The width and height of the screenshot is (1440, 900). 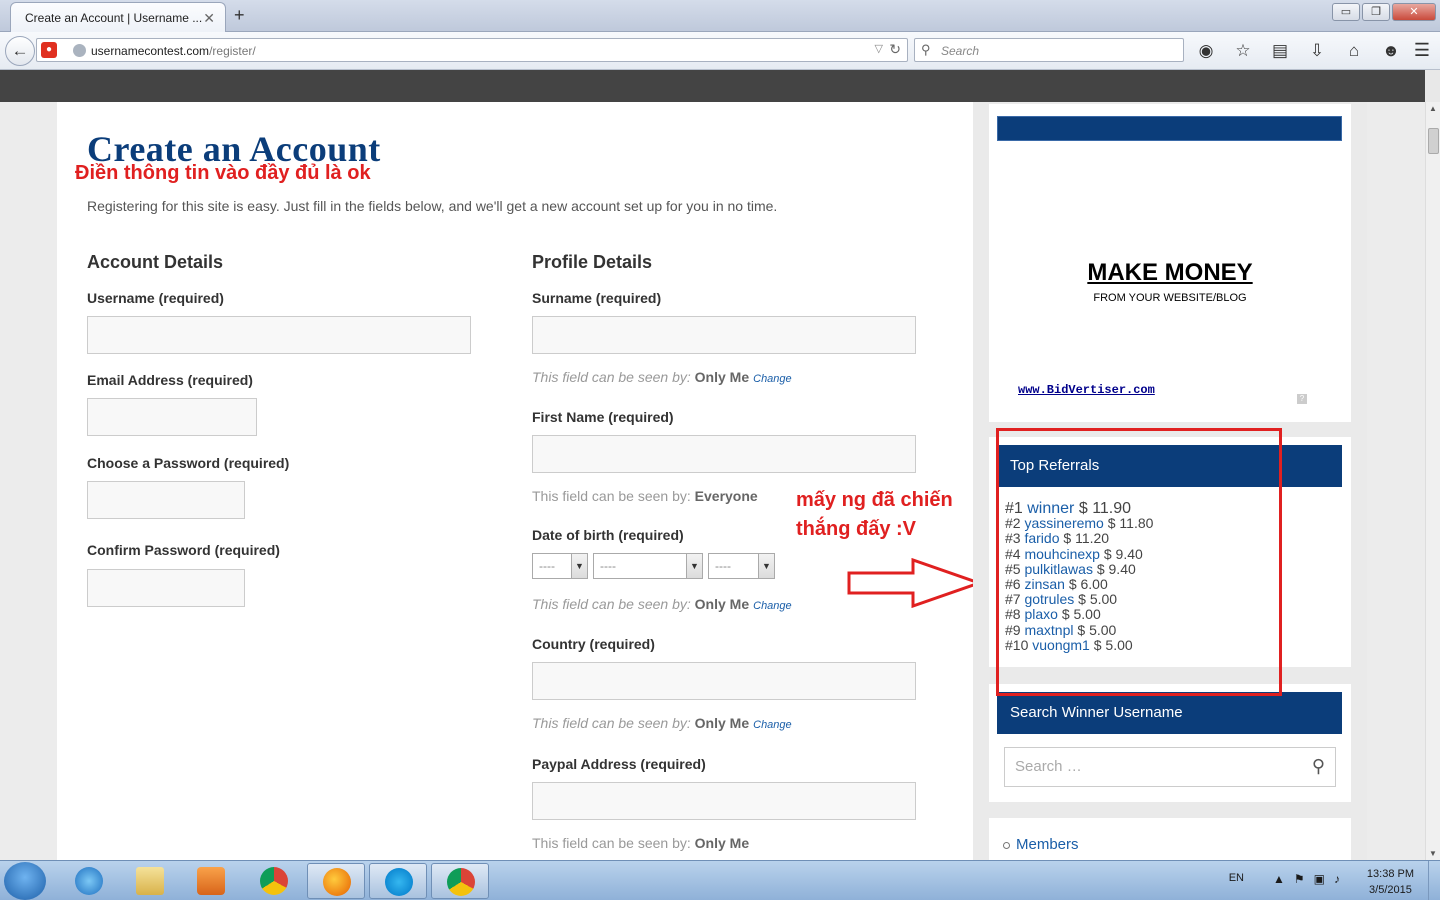 I want to click on surname-visibility: This field can be seen by: Only Me Change, so click(x=662, y=377).